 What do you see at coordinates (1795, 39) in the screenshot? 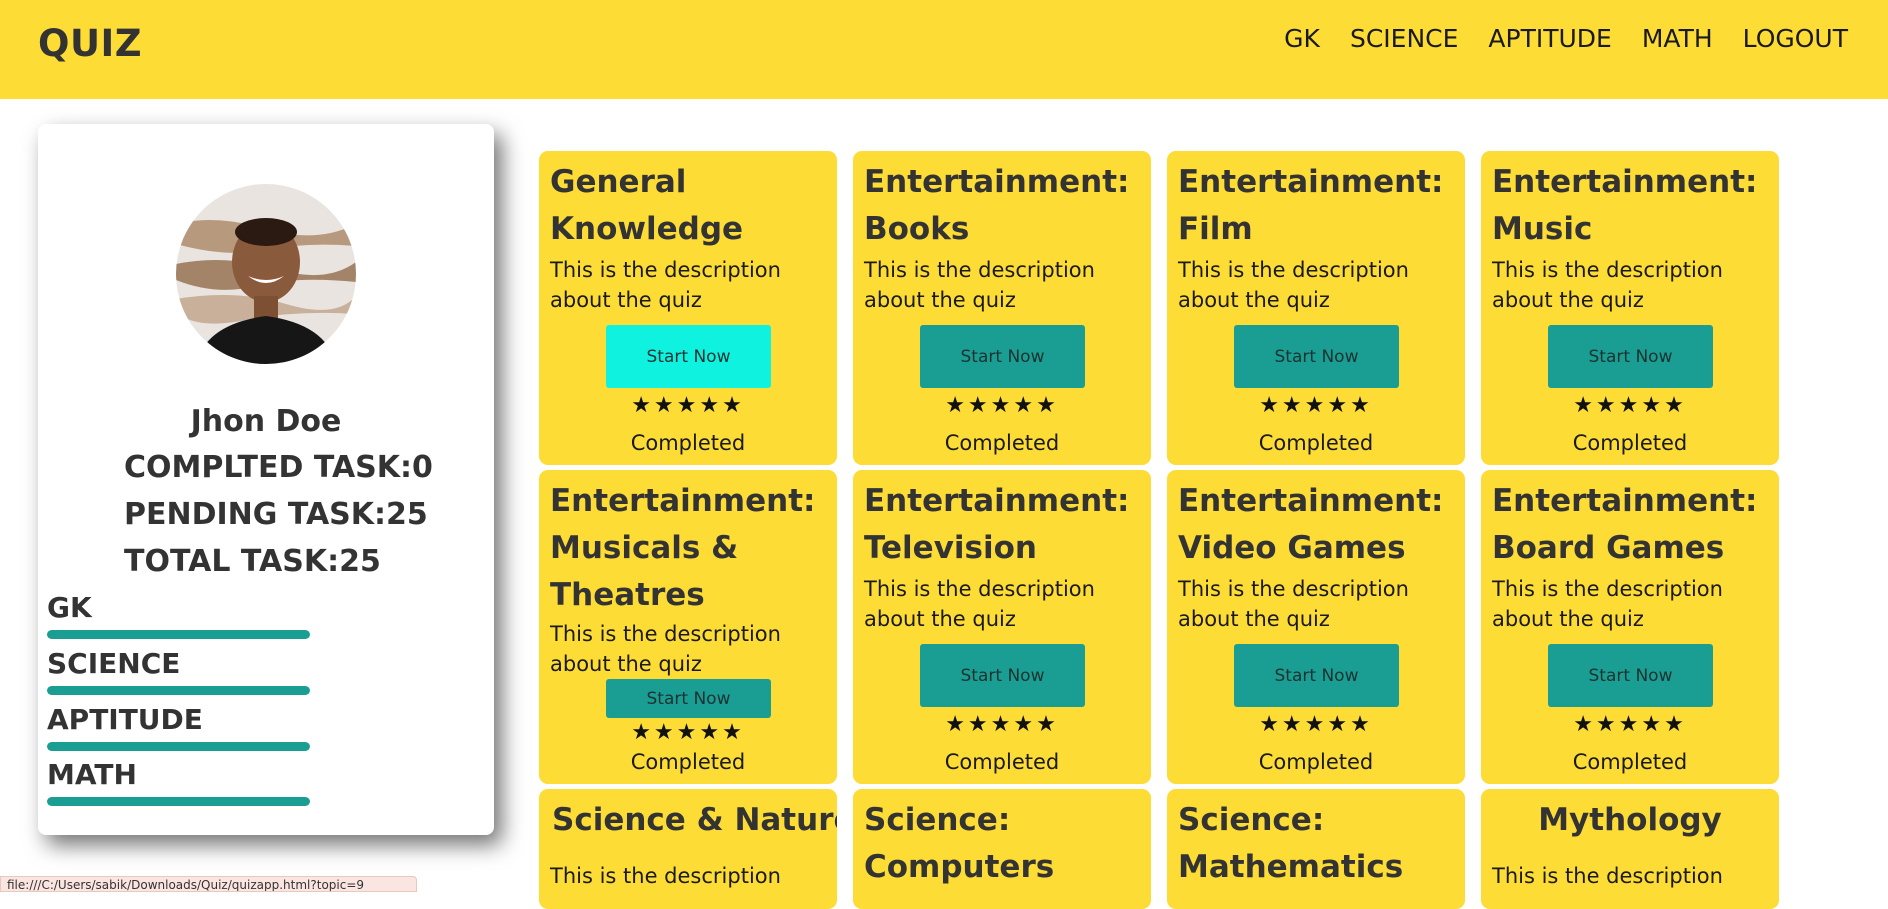
I see `nav-link-logout: LOGOUT` at bounding box center [1795, 39].